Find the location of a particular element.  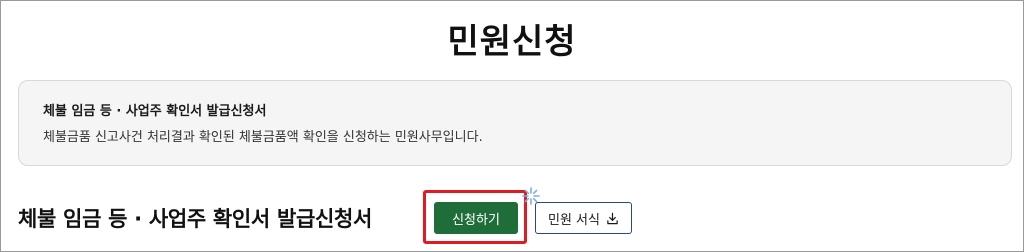

service-info-title: 체불 임금 등 · 사업주 확인서 발급신청서 is located at coordinates (155, 111).